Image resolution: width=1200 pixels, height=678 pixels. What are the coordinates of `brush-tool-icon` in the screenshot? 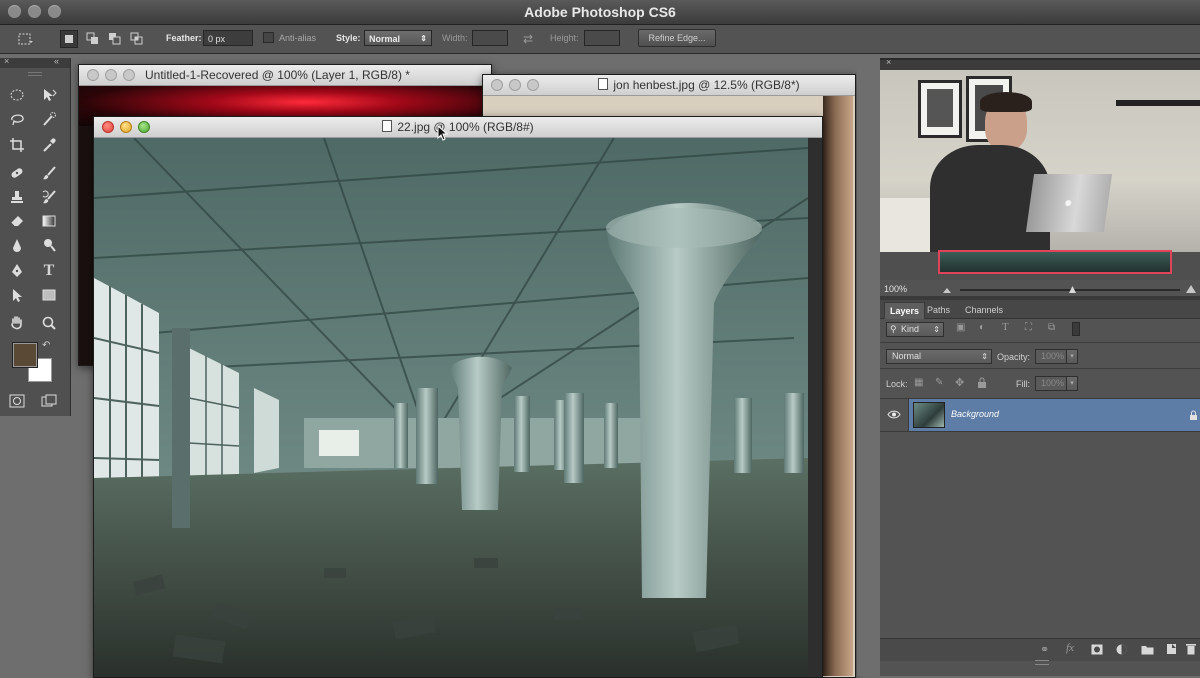 It's located at (49, 173).